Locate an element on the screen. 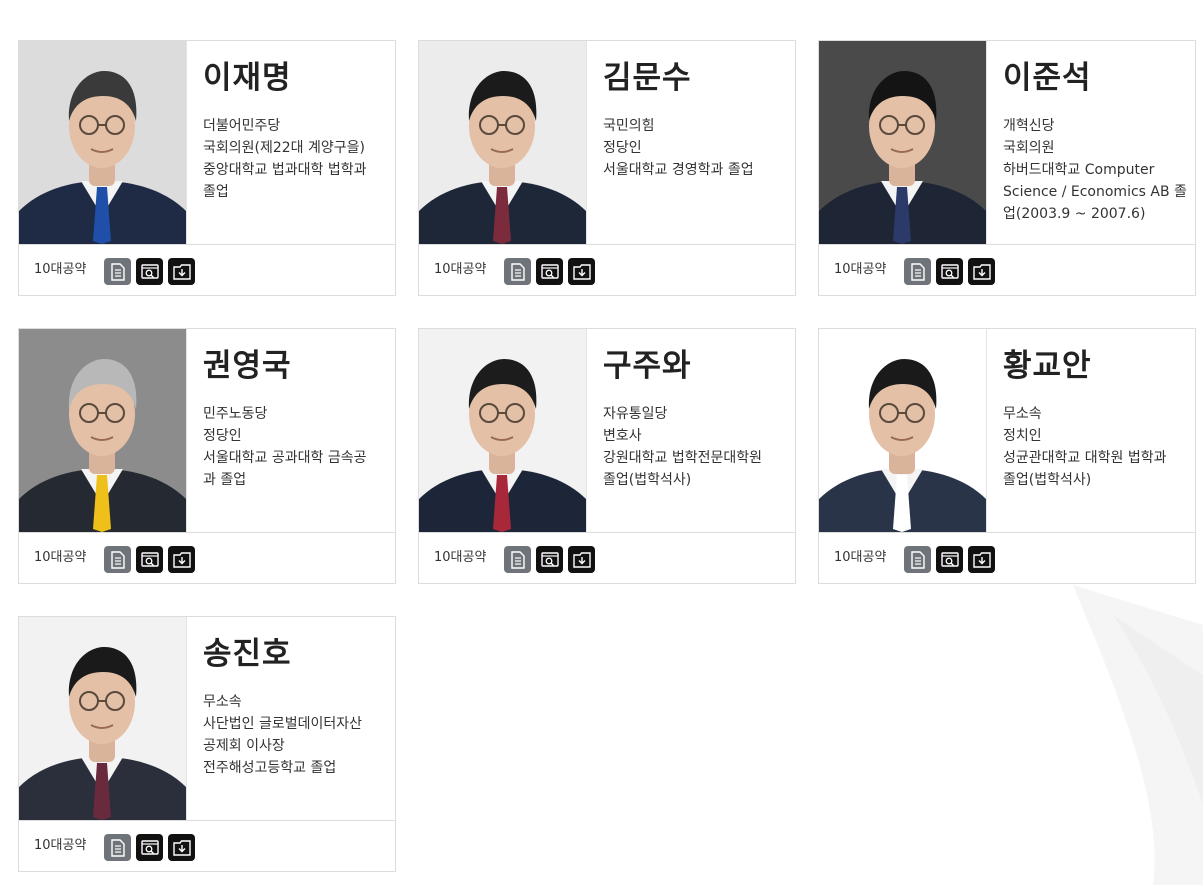  candidate-detail: 업(2003.9 ~ 2007.6) is located at coordinates (1074, 214).